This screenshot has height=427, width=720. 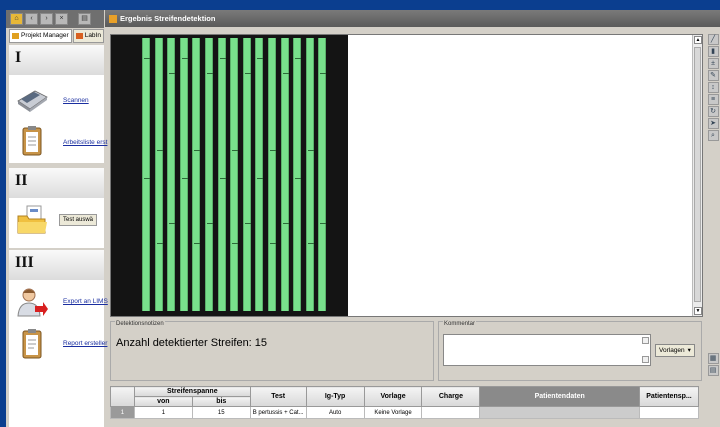 I want to click on column-header-test: Test, so click(x=278, y=396).